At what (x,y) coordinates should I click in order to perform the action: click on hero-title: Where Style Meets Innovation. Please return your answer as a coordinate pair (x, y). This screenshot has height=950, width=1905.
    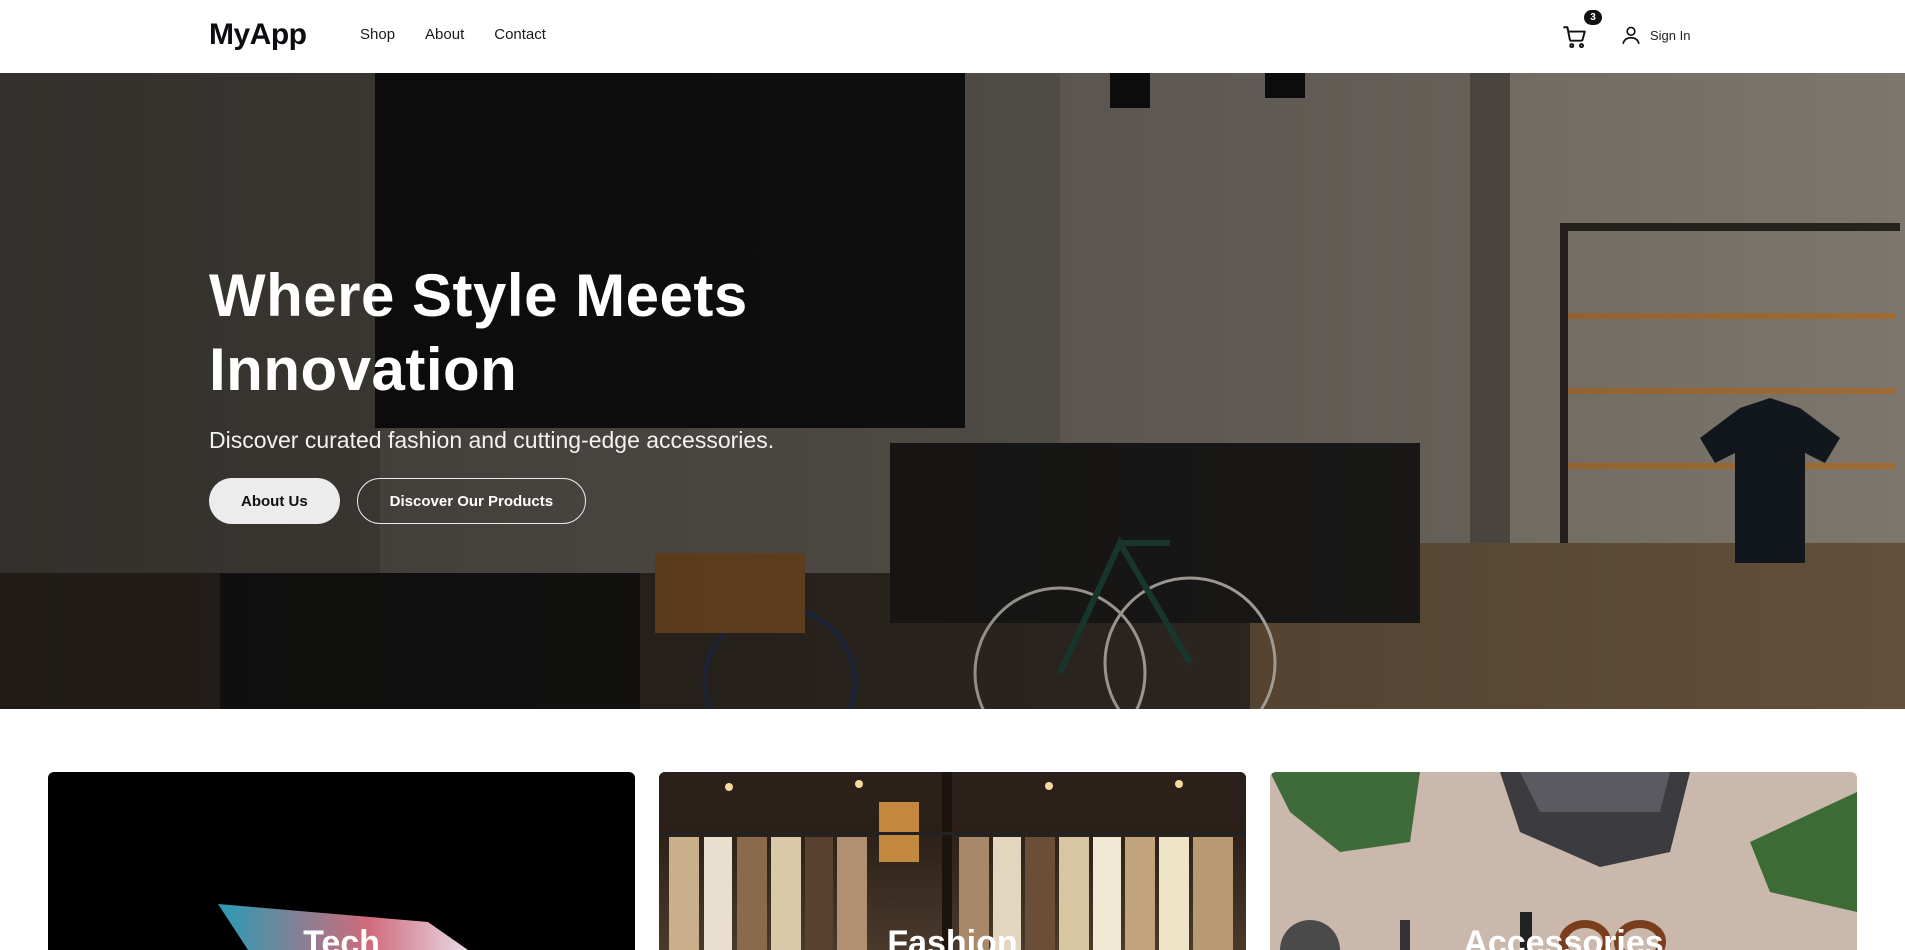
    Looking at the image, I should click on (559, 333).